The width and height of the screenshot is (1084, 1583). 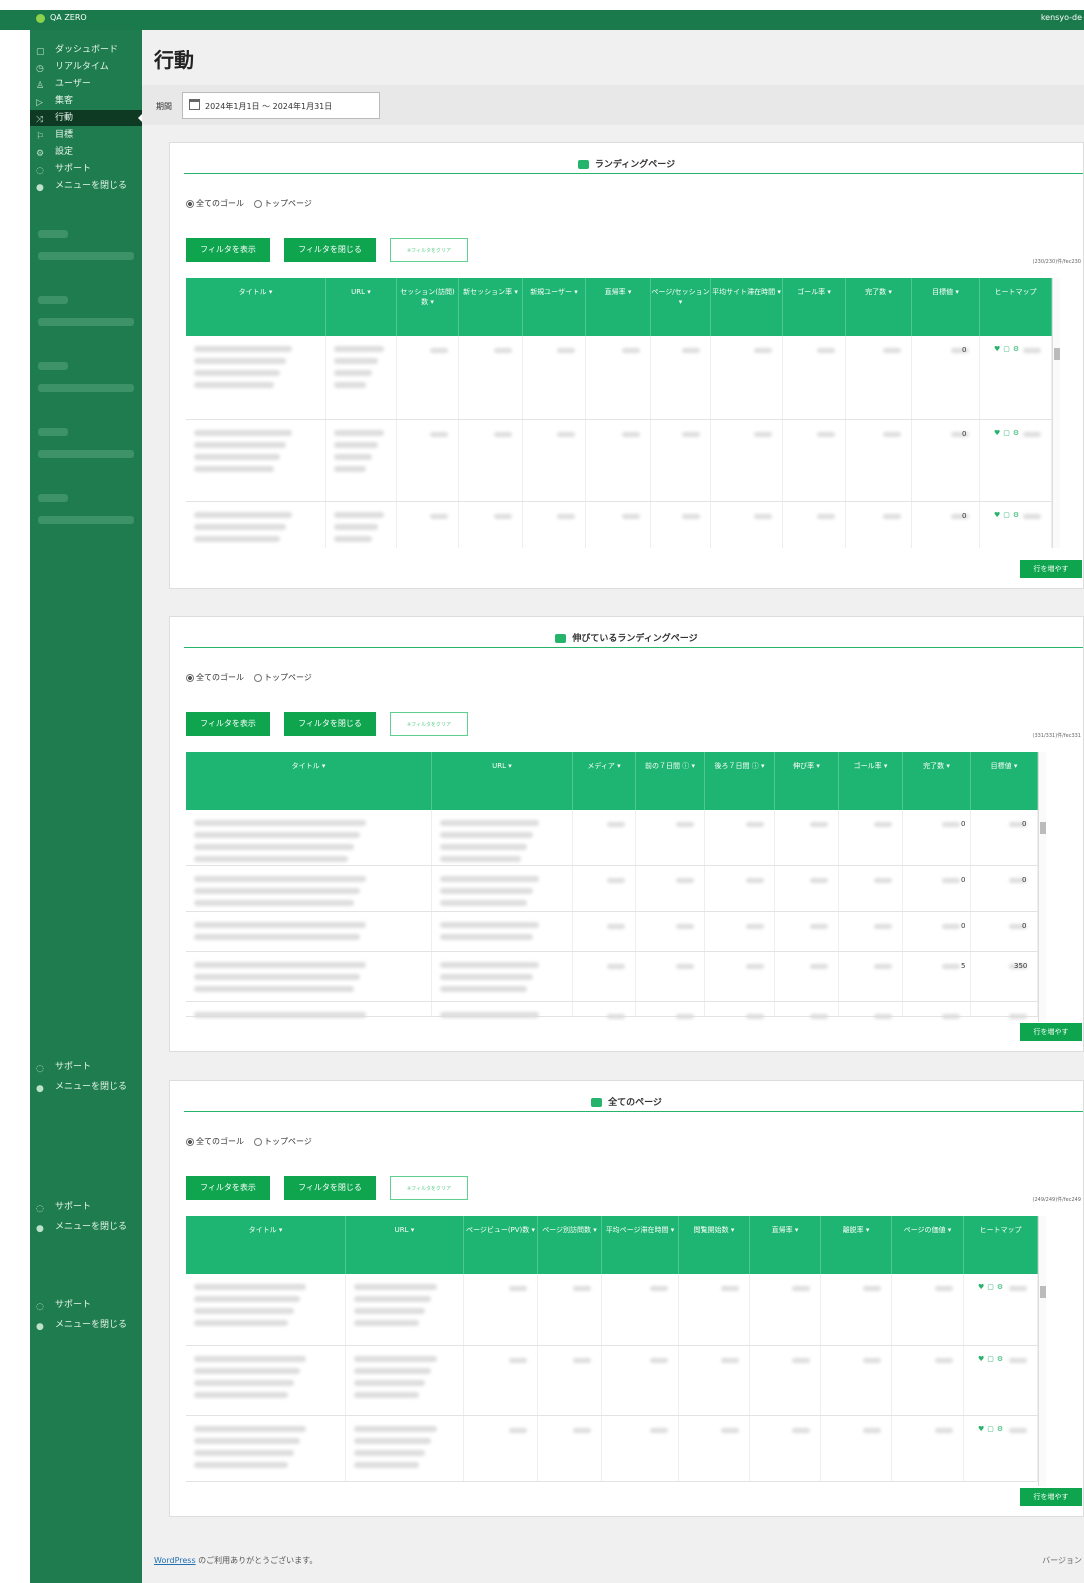 What do you see at coordinates (491, 307) in the screenshot?
I see `column-header: 新セッション率 ▾` at bounding box center [491, 307].